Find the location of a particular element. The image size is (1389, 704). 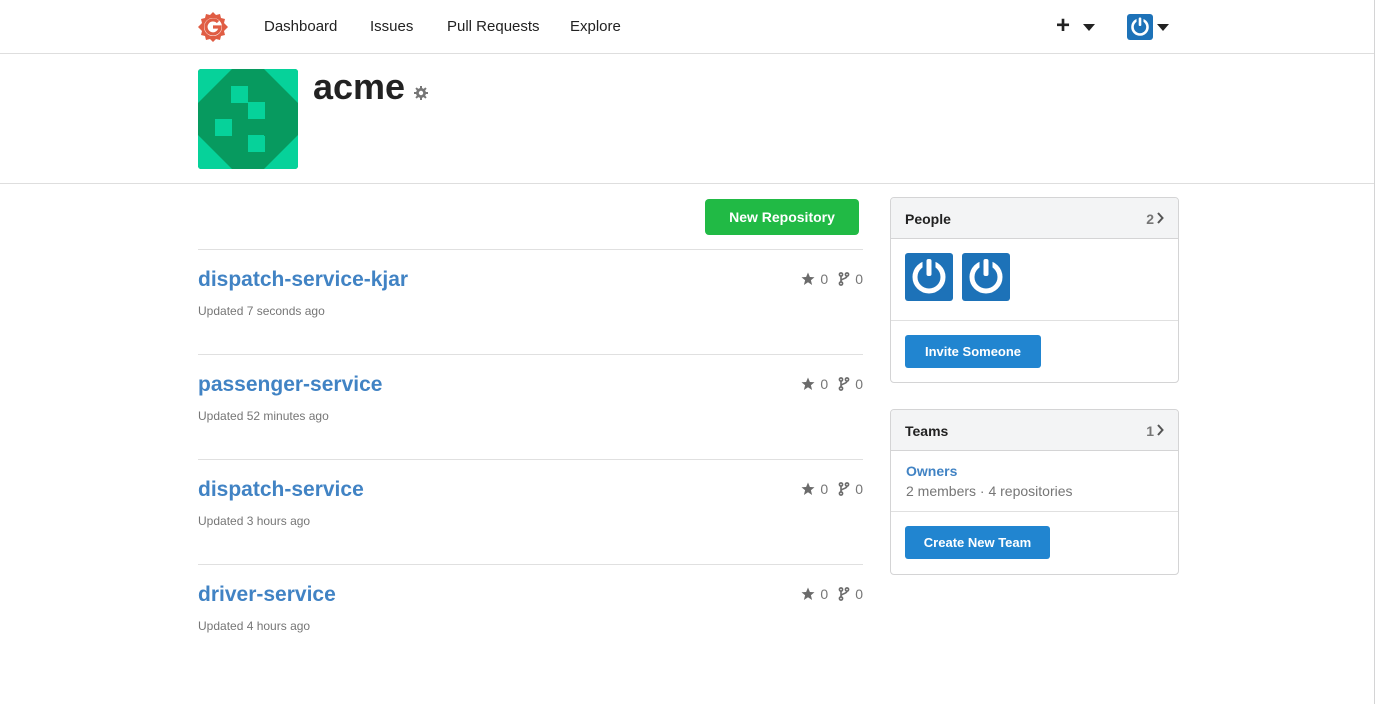

plus-icon: + is located at coordinates (1063, 25).